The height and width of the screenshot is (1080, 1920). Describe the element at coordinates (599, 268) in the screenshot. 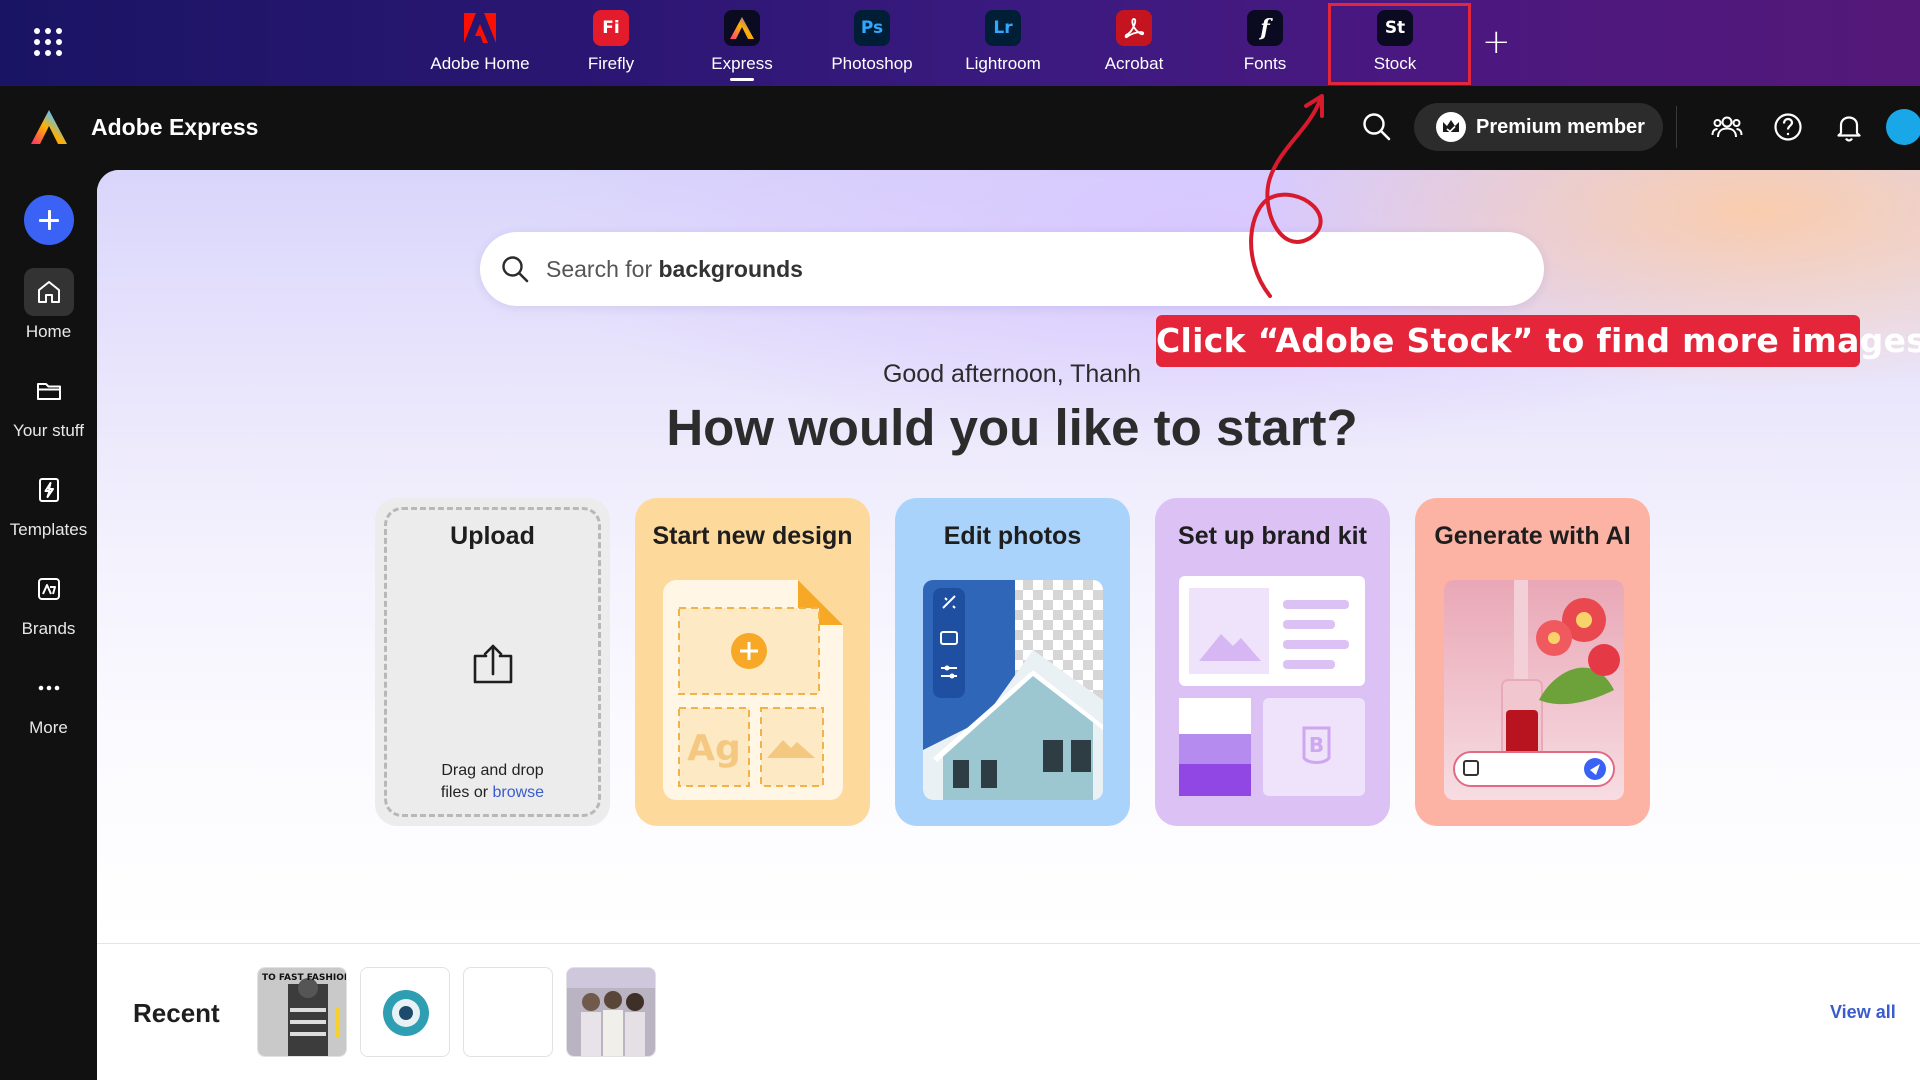

I see `search-prefix: Search for` at that location.